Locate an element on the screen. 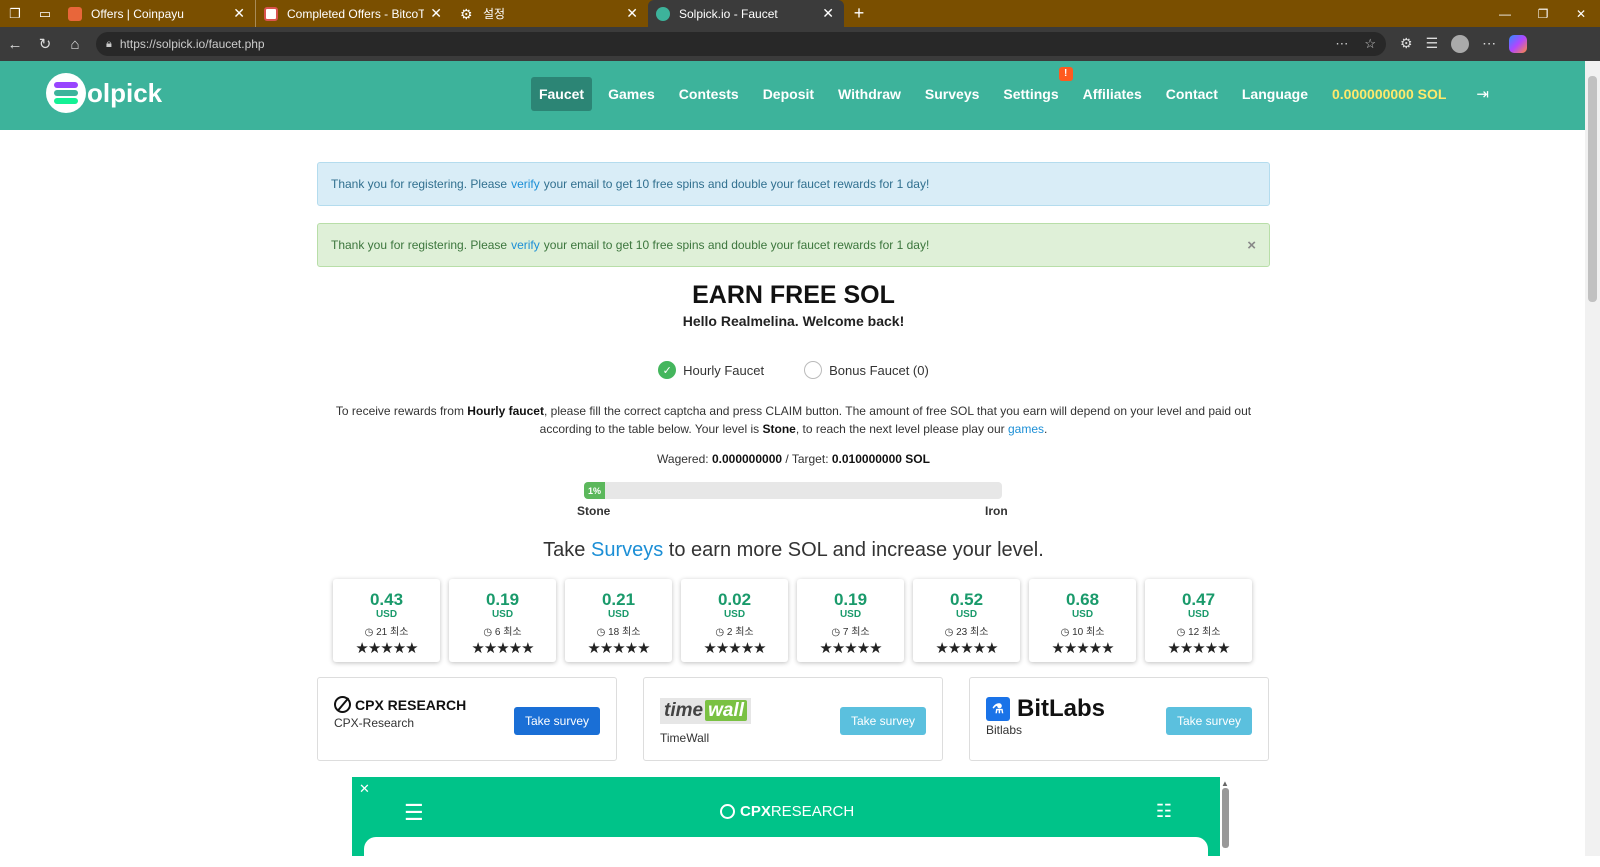 The height and width of the screenshot is (867, 1600). survey-card: 0.52 USD ◷ 23 최소 ★★★★★ is located at coordinates (966, 620).